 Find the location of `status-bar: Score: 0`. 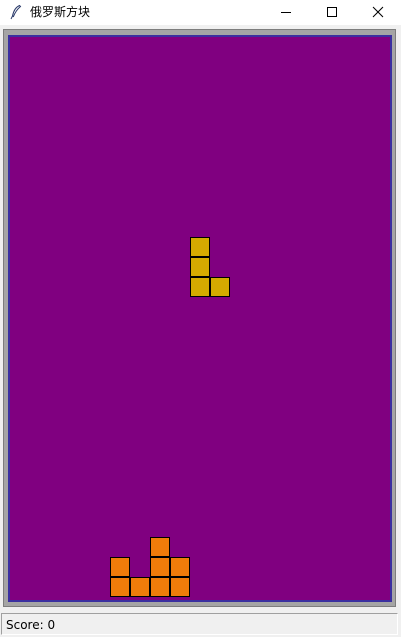

status-bar: Score: 0 is located at coordinates (199, 624).